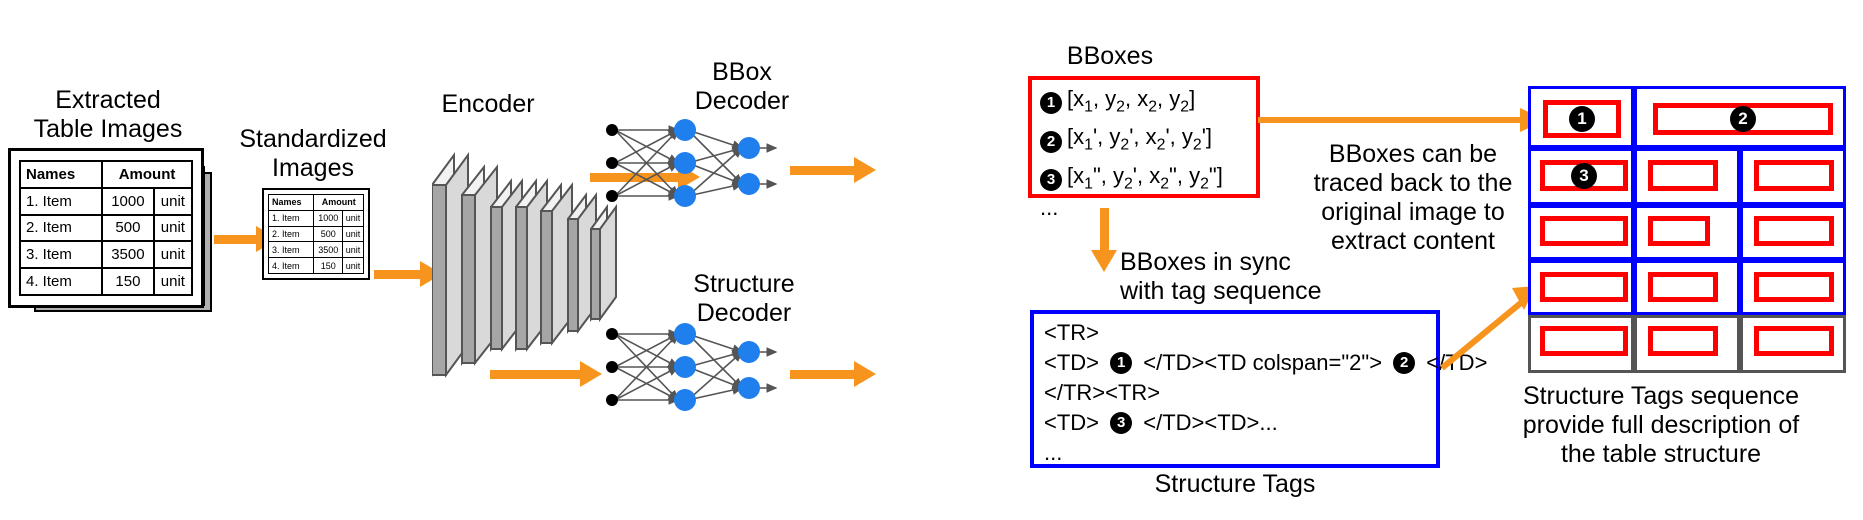 Image resolution: width=1863 pixels, height=520 pixels. I want to click on grid-cell-r0c0: 1, so click(1581, 117).